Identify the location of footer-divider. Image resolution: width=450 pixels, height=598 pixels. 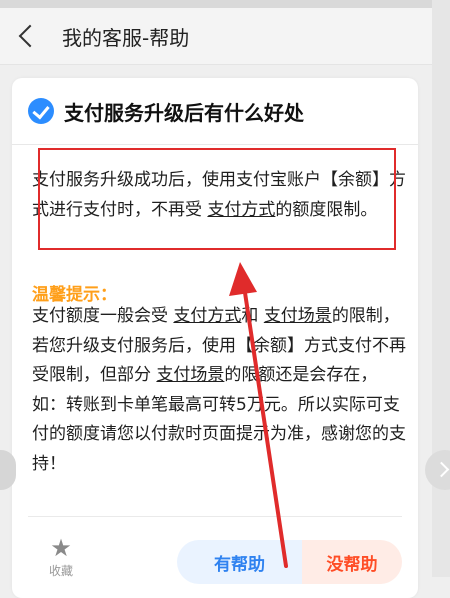
(215, 516).